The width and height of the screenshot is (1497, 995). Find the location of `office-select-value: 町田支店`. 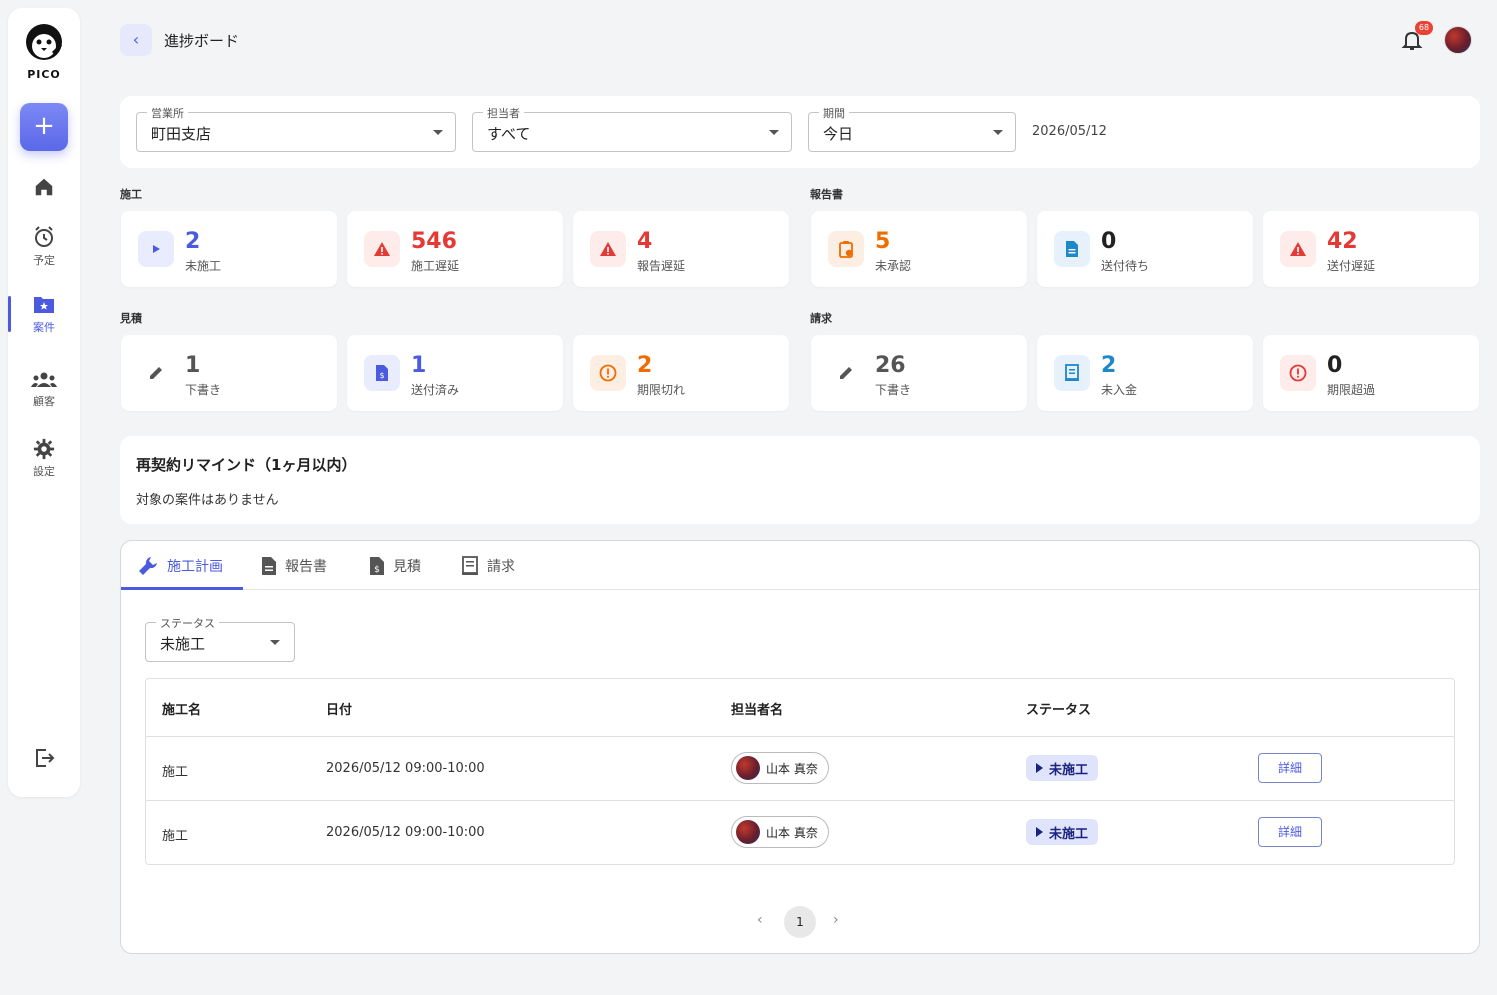

office-select-value: 町田支店 is located at coordinates (181, 134).